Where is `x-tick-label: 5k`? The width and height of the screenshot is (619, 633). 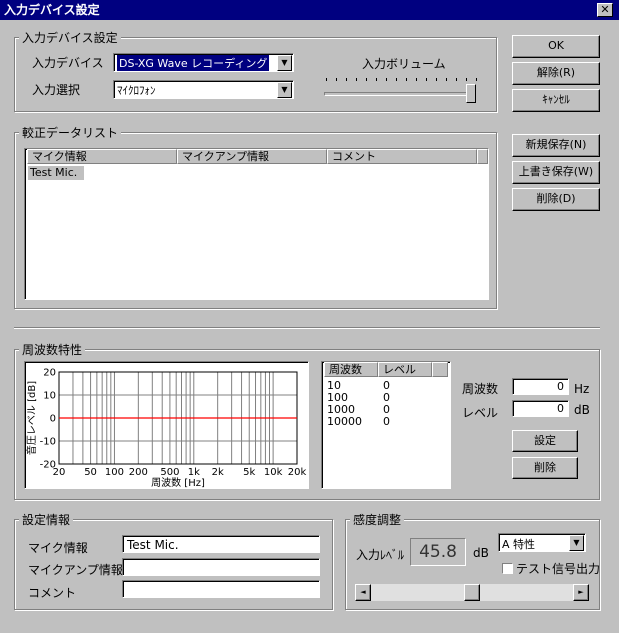
x-tick-label: 5k is located at coordinates (249, 472).